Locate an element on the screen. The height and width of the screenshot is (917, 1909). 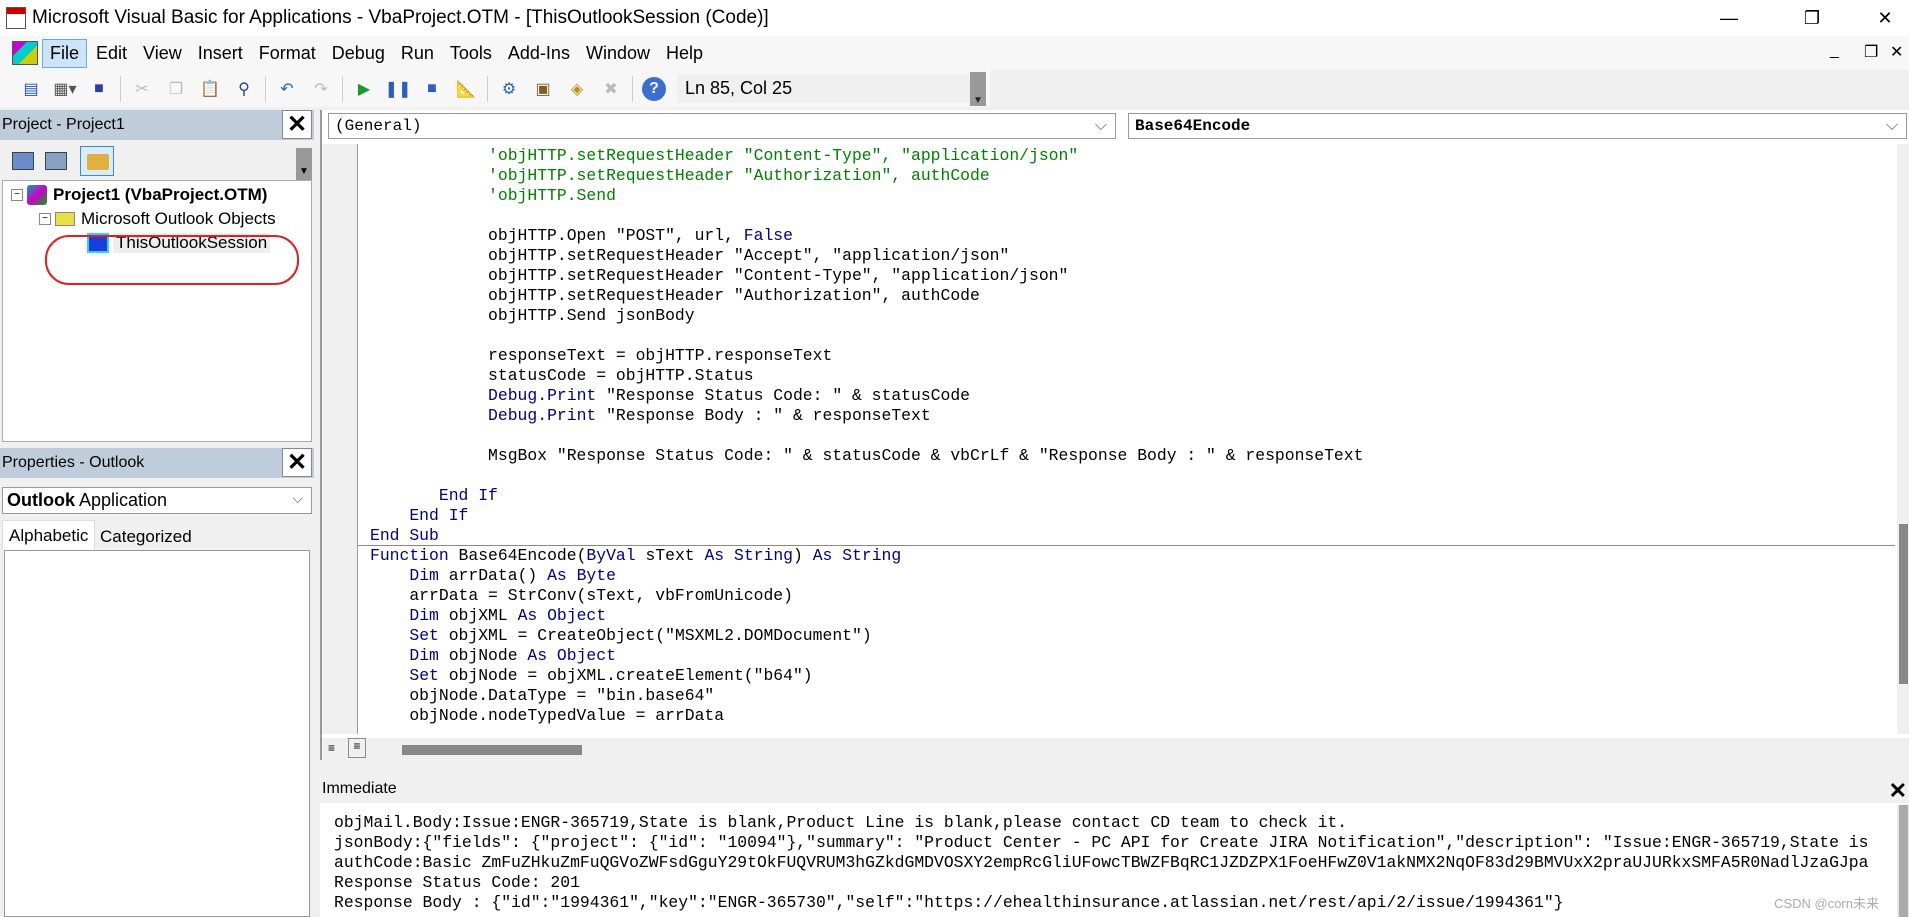
code-token: objNode.nodeTypedValue = arrData is located at coordinates (547, 715).